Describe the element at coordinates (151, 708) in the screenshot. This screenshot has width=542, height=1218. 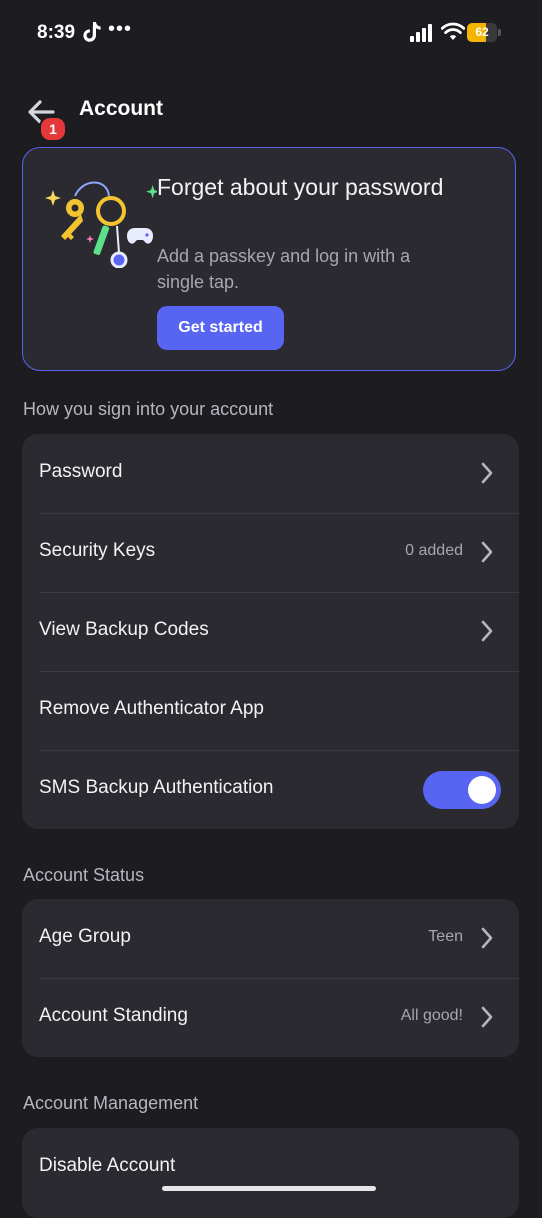
I see `row-label: Remove Authenticator App` at that location.